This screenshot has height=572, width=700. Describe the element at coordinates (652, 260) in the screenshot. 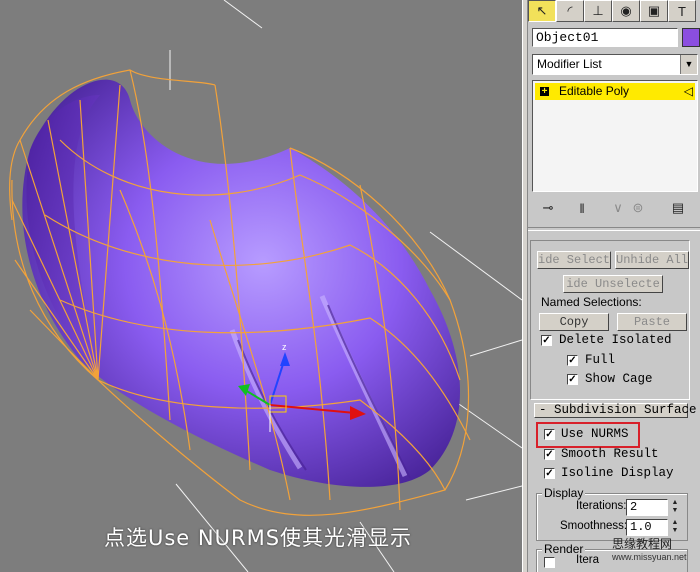

I see `unhide-all-button: Unhide All` at that location.